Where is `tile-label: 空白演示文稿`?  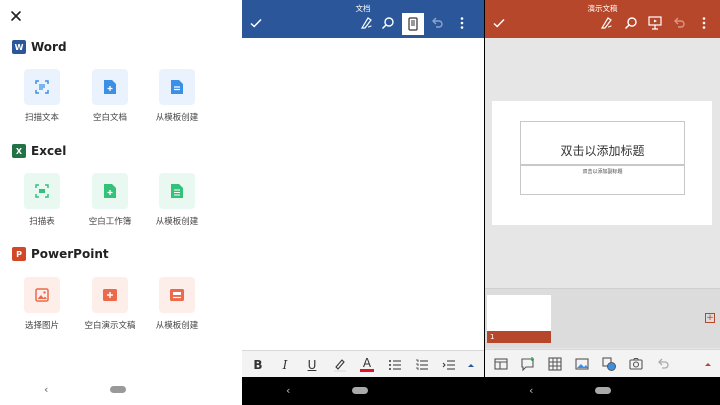 tile-label: 空白演示文稿 is located at coordinates (110, 326).